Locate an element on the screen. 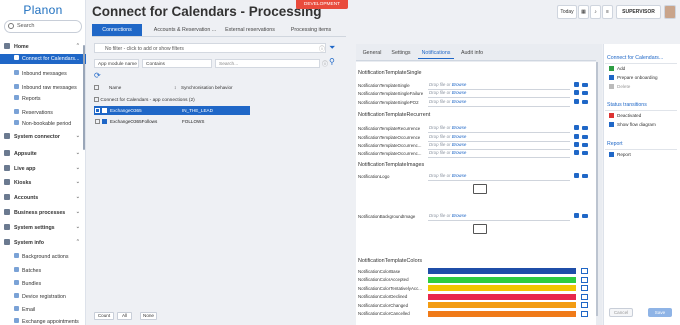 Image resolution: width=680 pixels, height=325 pixels. color-field: NotificationColorDeclined is located at coordinates (476, 297).